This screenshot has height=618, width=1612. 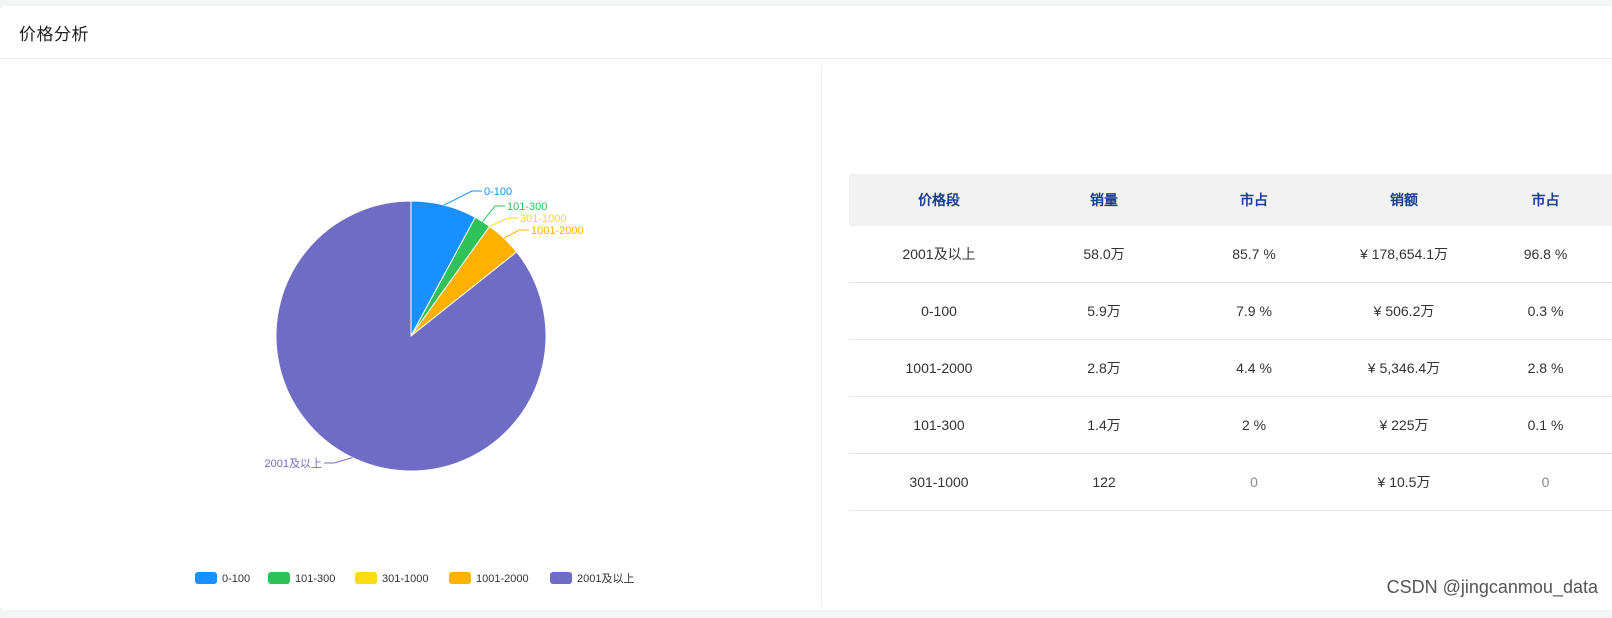 What do you see at coordinates (1104, 425) in the screenshot?
I see `cell-sales-volume: 1.4万` at bounding box center [1104, 425].